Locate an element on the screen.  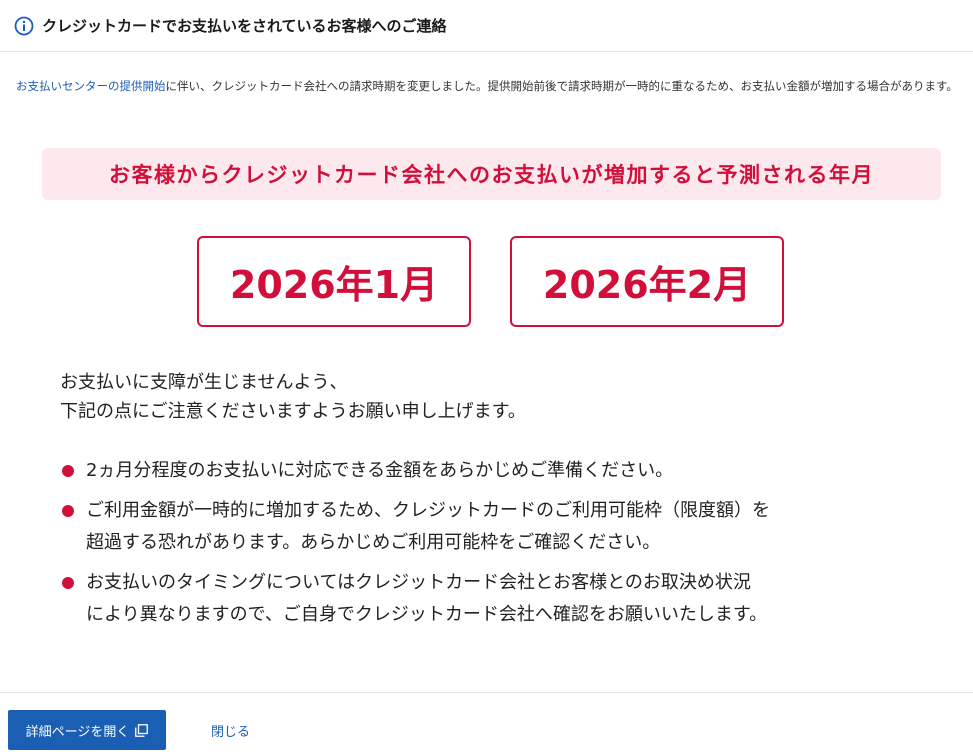
notice-line: お支払いに支障が生じませんよう、 is located at coordinates (204, 382).